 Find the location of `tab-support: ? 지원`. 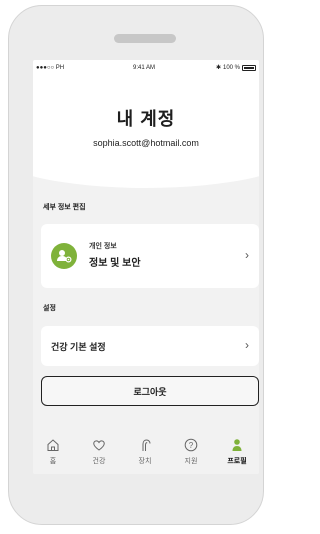

tab-support: ? 지원 is located at coordinates (191, 452).